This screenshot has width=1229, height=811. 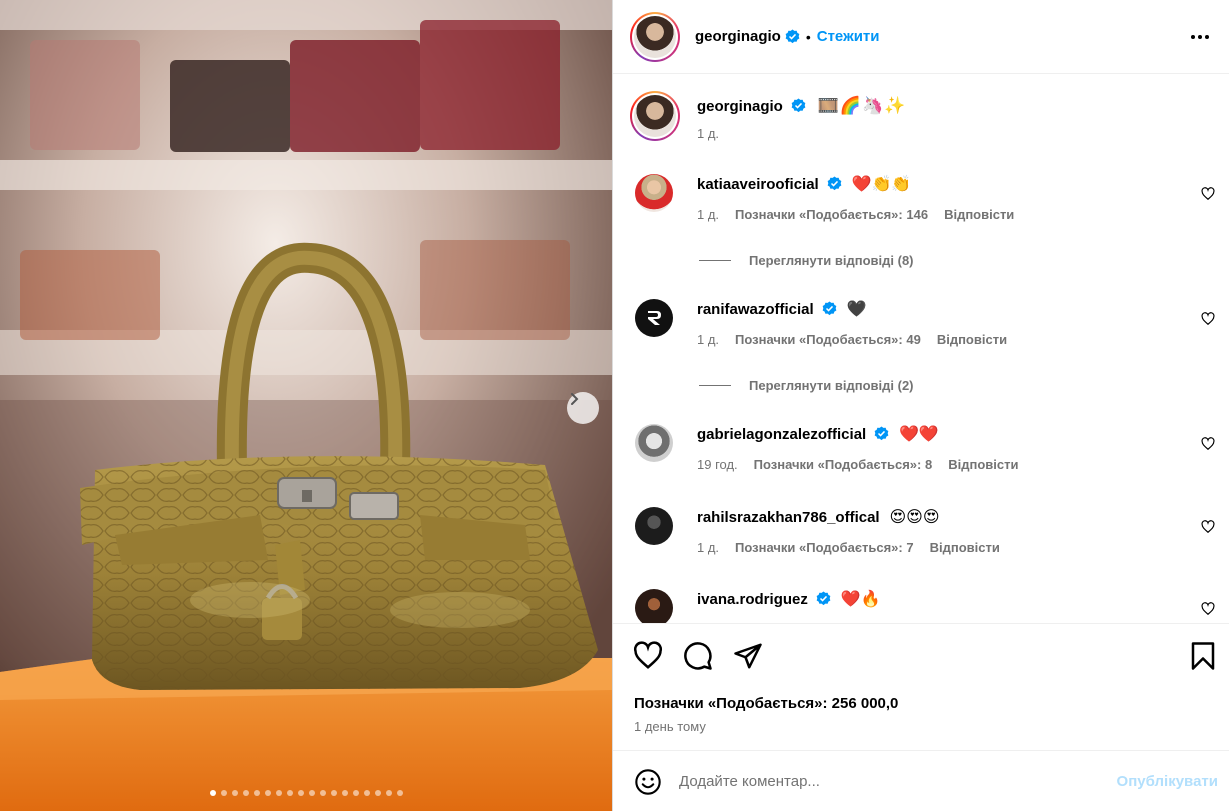 I want to click on comment-text: 🖤, so click(x=856, y=309).